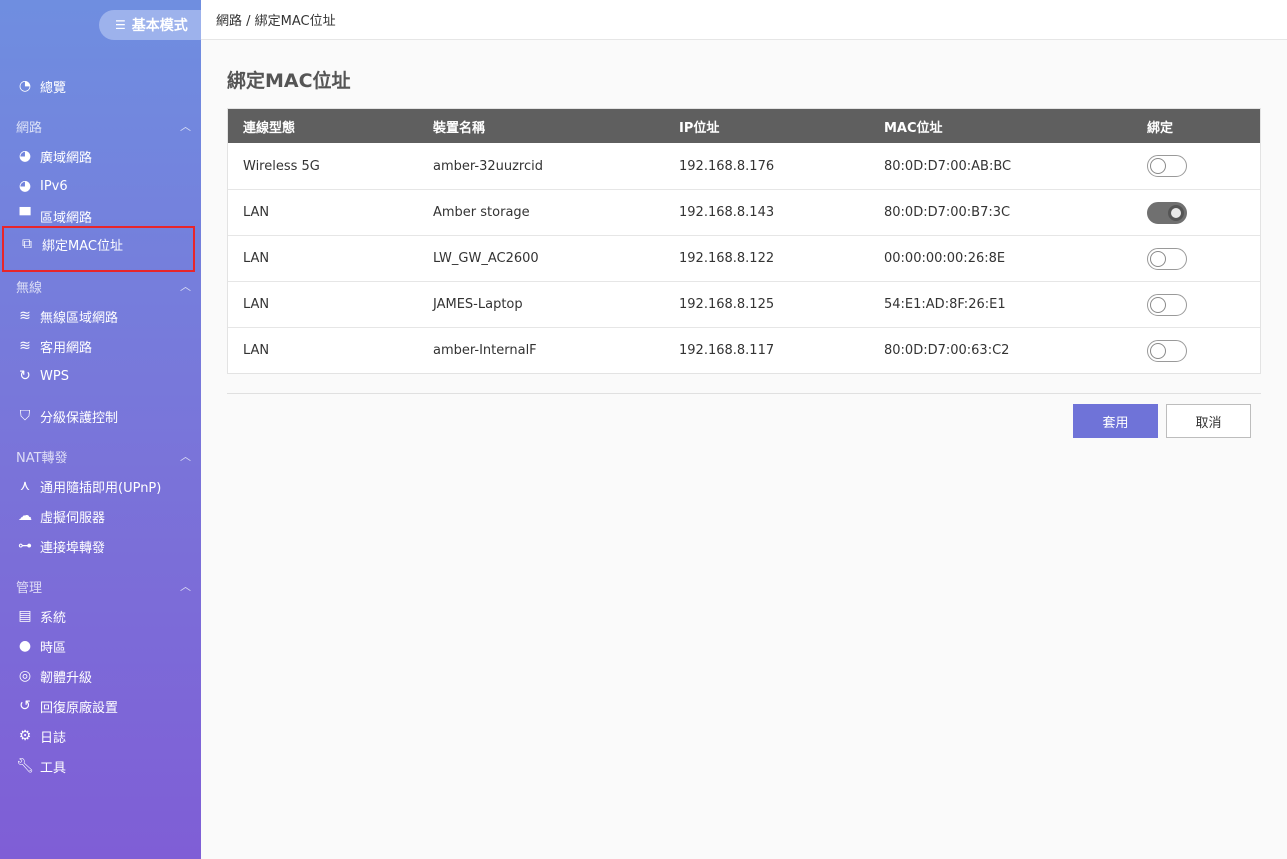 The width and height of the screenshot is (1287, 859). Describe the element at coordinates (100, 86) in the screenshot. I see `sidebar-item-overview: ◔ 總覽` at that location.